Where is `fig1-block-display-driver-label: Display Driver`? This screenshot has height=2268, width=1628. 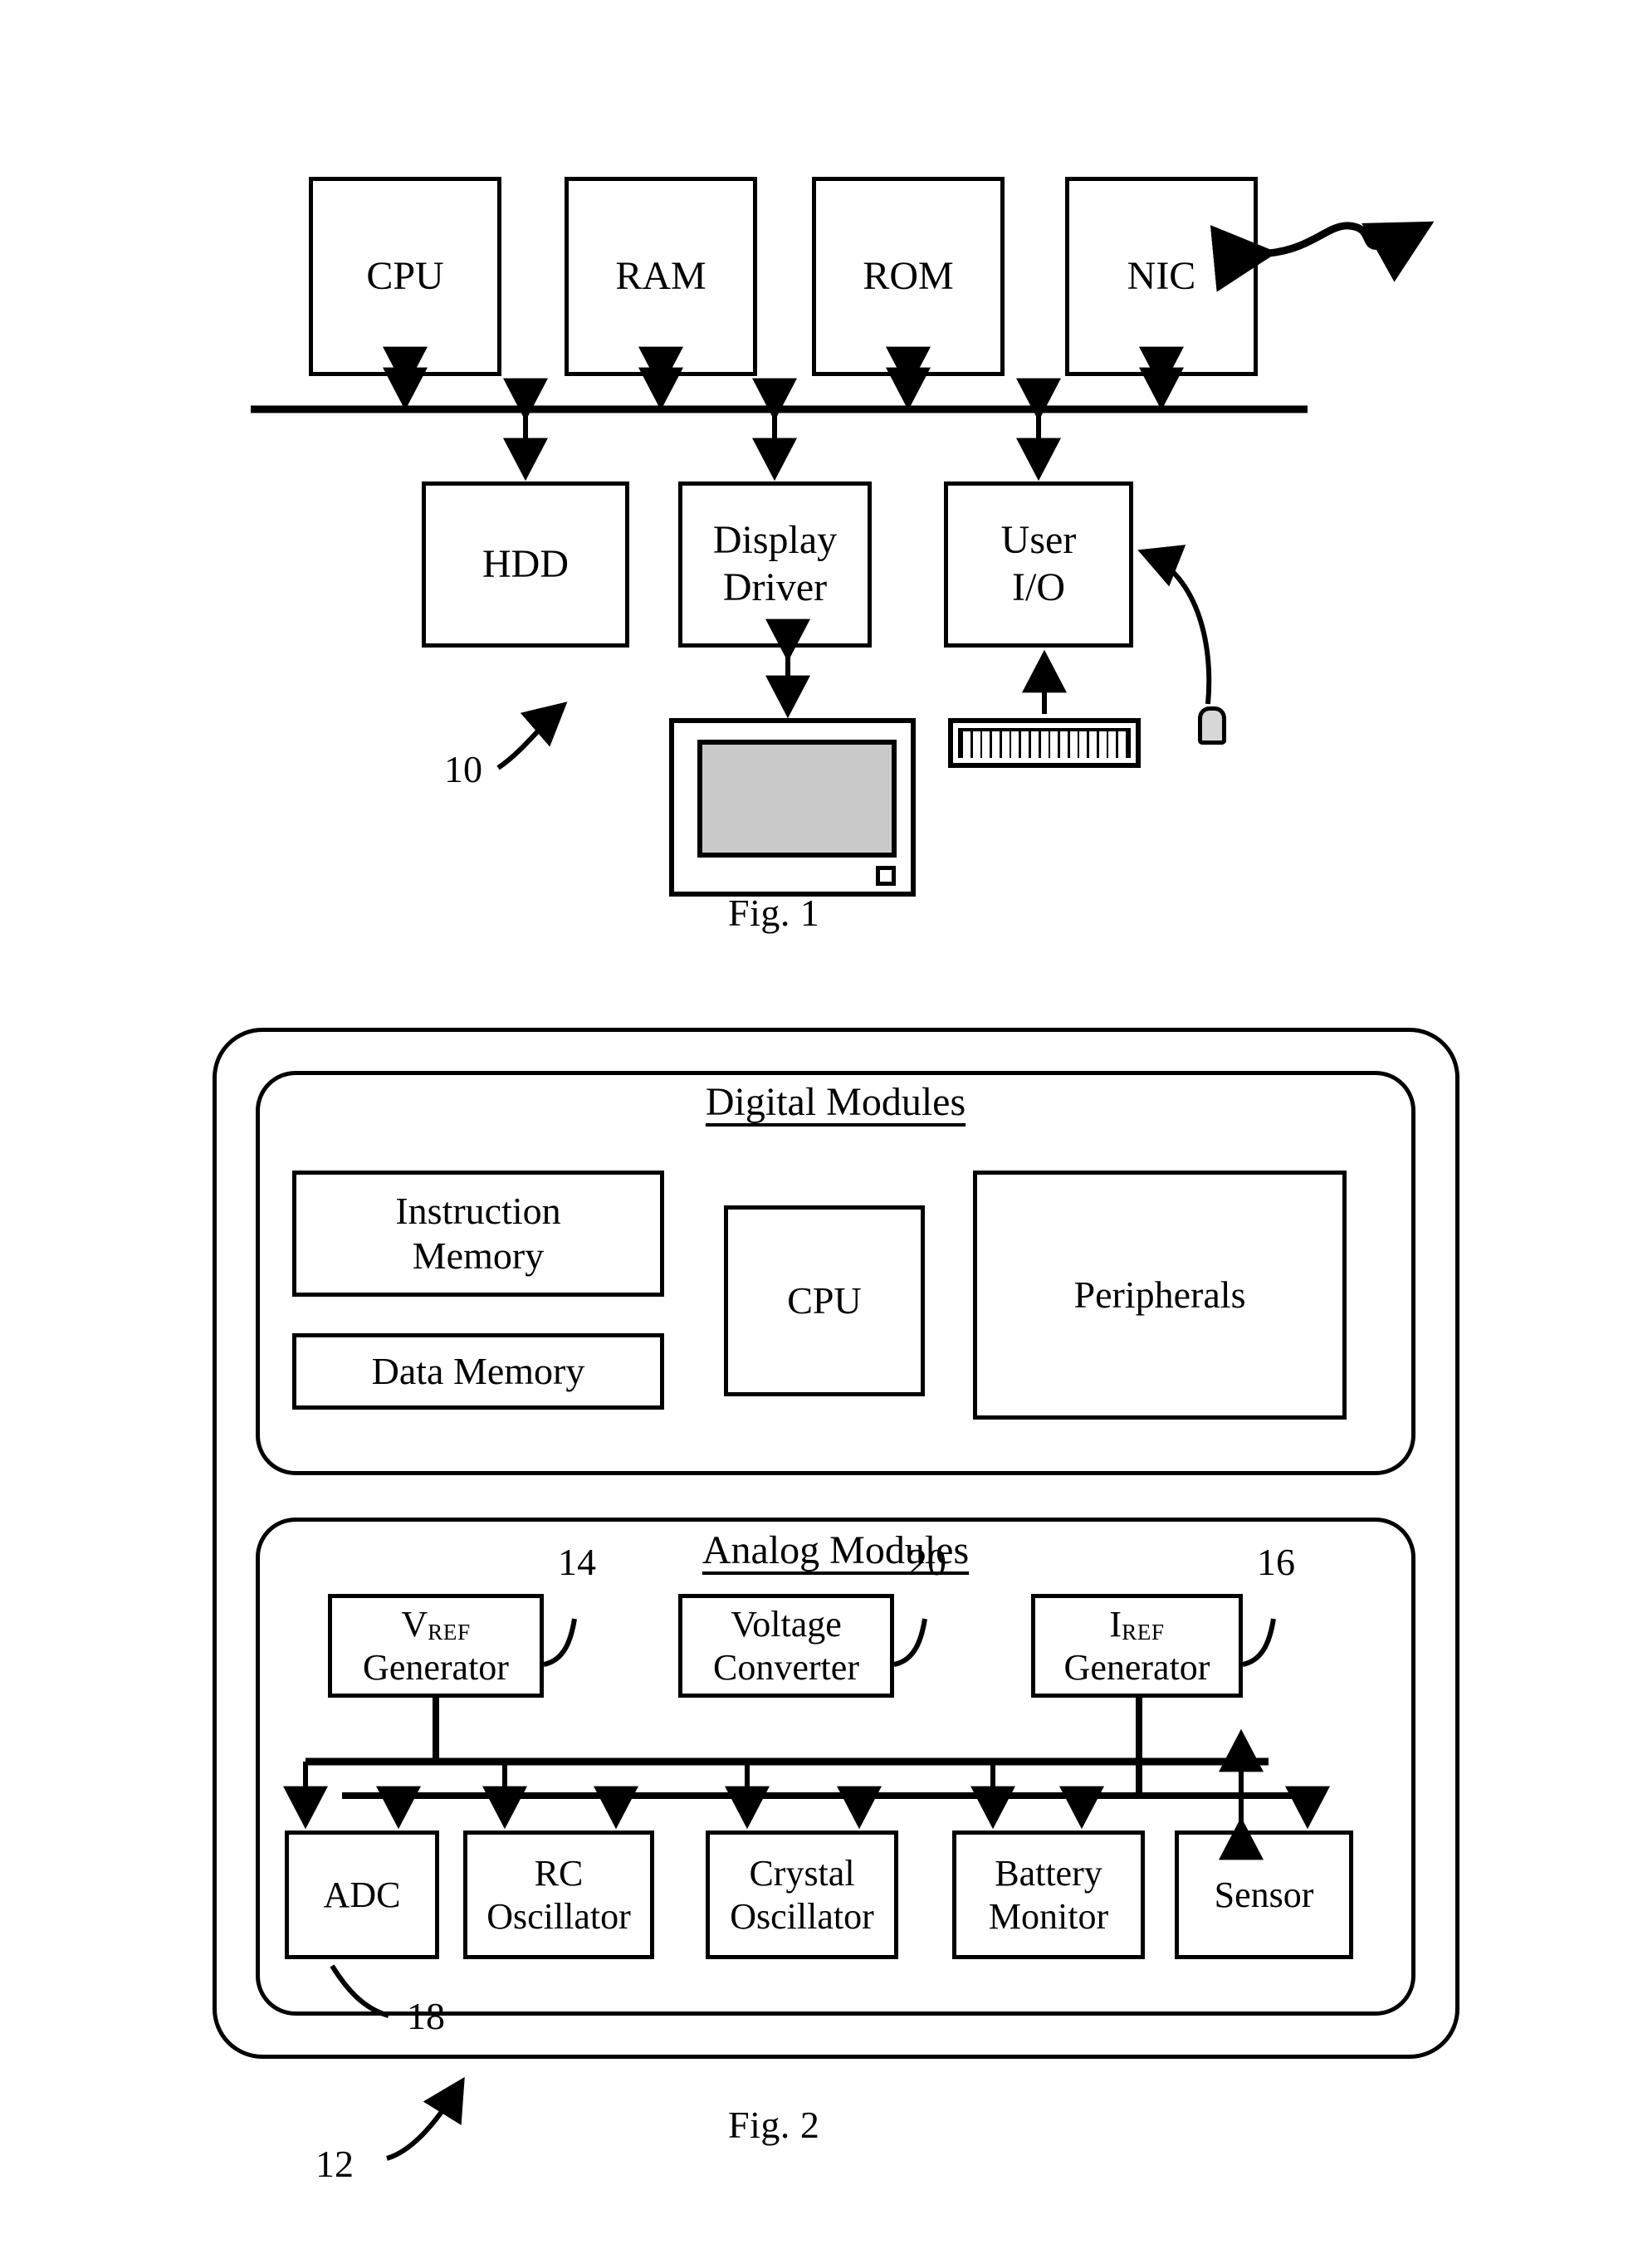 fig1-block-display-driver-label: Display Driver is located at coordinates (775, 564).